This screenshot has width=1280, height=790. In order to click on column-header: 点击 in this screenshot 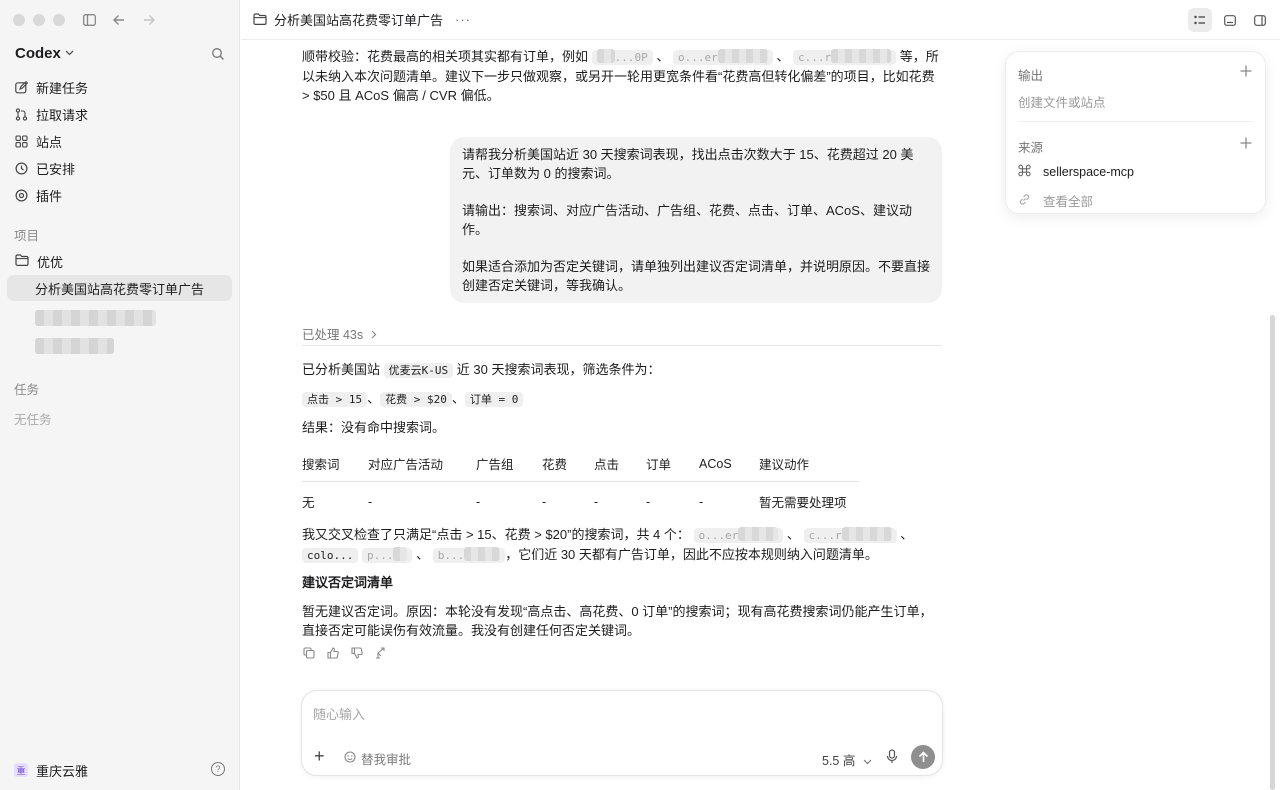, I will do `click(620, 466)`.